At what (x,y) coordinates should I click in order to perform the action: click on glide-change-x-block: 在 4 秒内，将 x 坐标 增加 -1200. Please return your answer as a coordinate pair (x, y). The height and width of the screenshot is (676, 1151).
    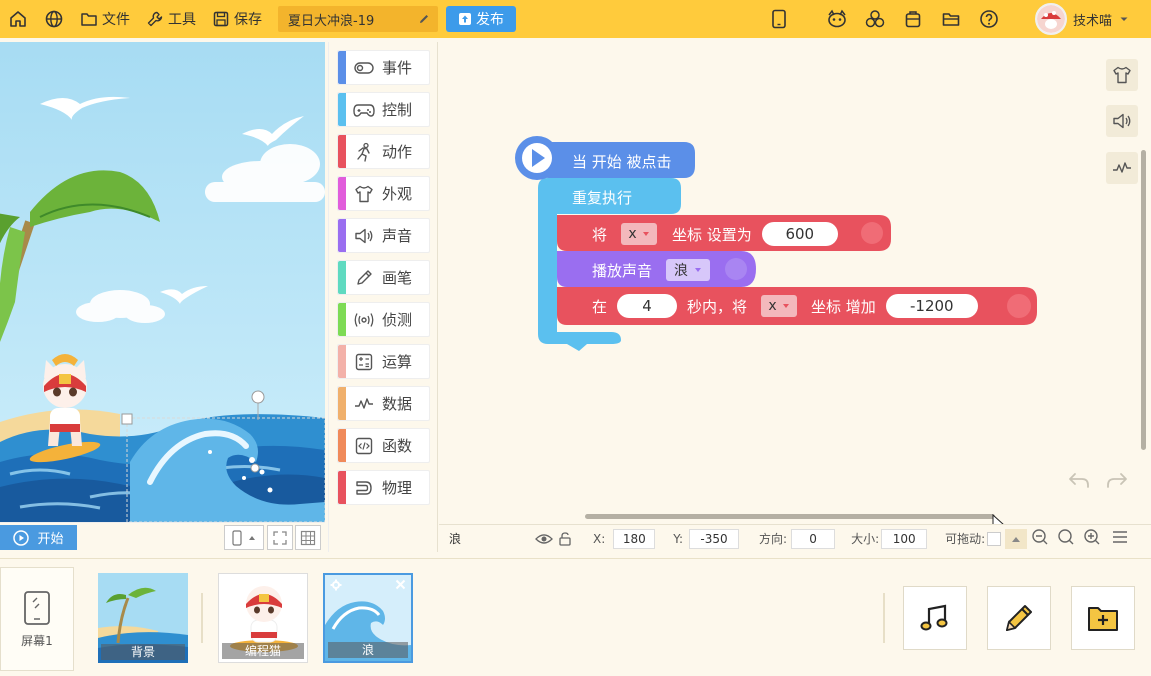
    Looking at the image, I should click on (785, 306).